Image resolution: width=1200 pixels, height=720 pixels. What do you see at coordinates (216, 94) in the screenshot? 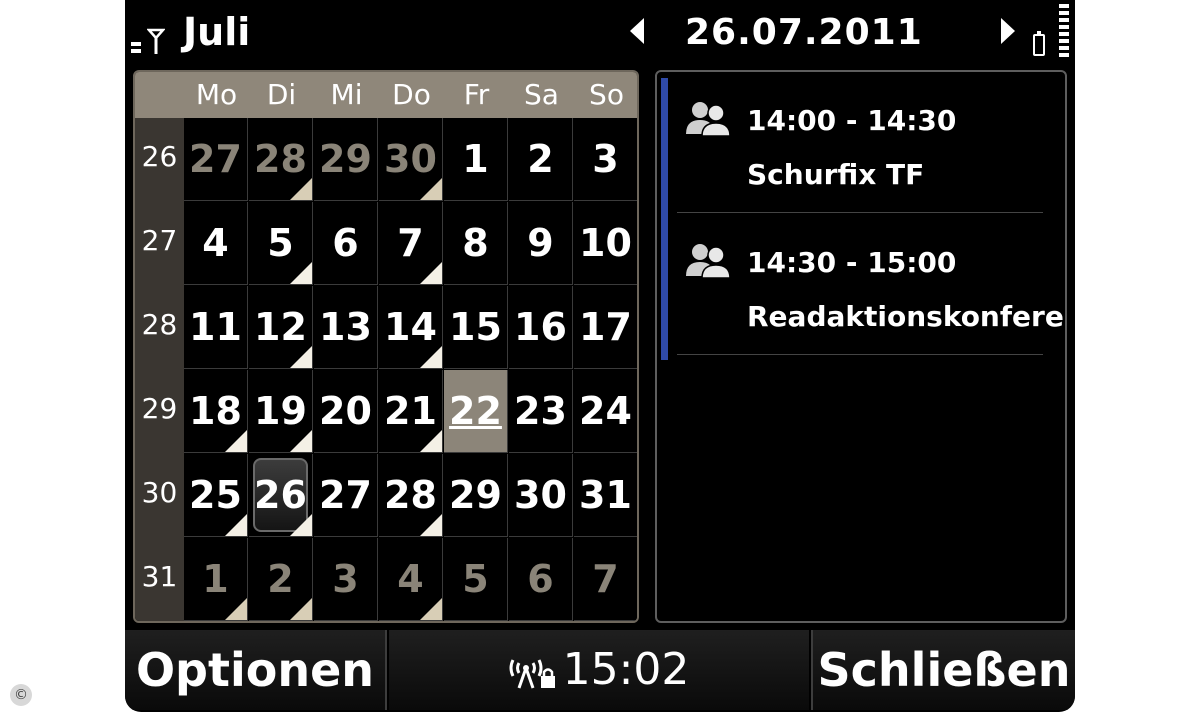
I see `weekday-label: Mo` at bounding box center [216, 94].